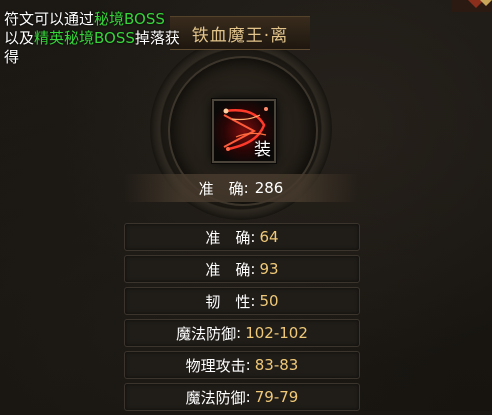 The width and height of the screenshot is (492, 415). Describe the element at coordinates (84, 38) in the screenshot. I see `desc-highlight-elite-boss: 精英秘境BOSS` at that location.